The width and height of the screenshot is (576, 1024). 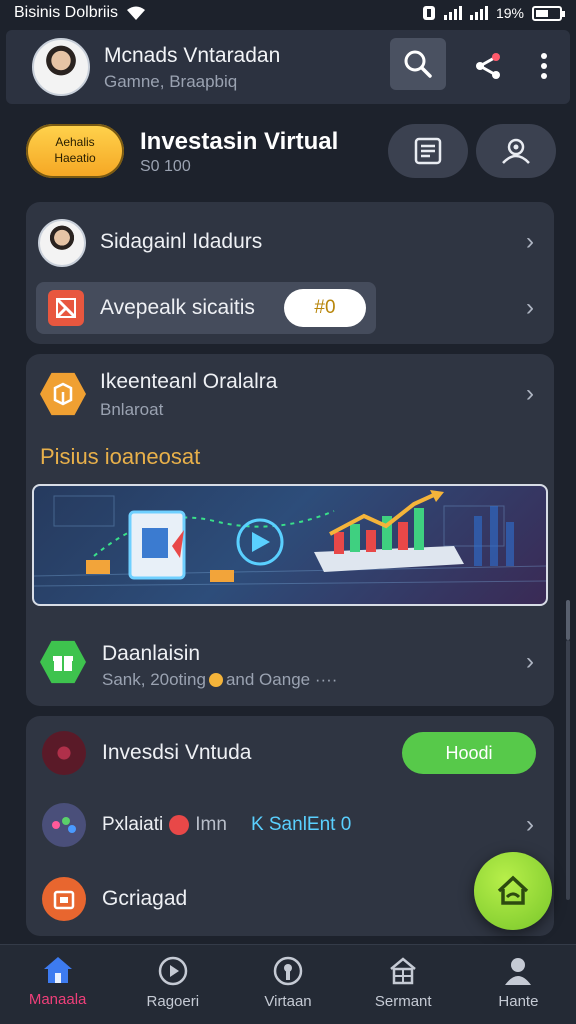 I want to click on gift-icon, so click(x=63, y=663).